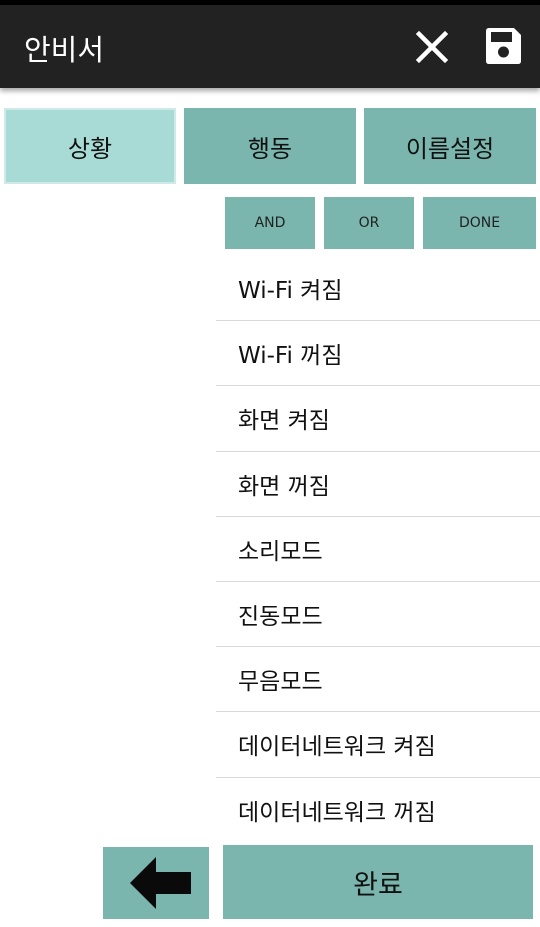 The image size is (540, 927). What do you see at coordinates (290, 356) in the screenshot?
I see `condition-label: Wi-Fi 꺼짐` at bounding box center [290, 356].